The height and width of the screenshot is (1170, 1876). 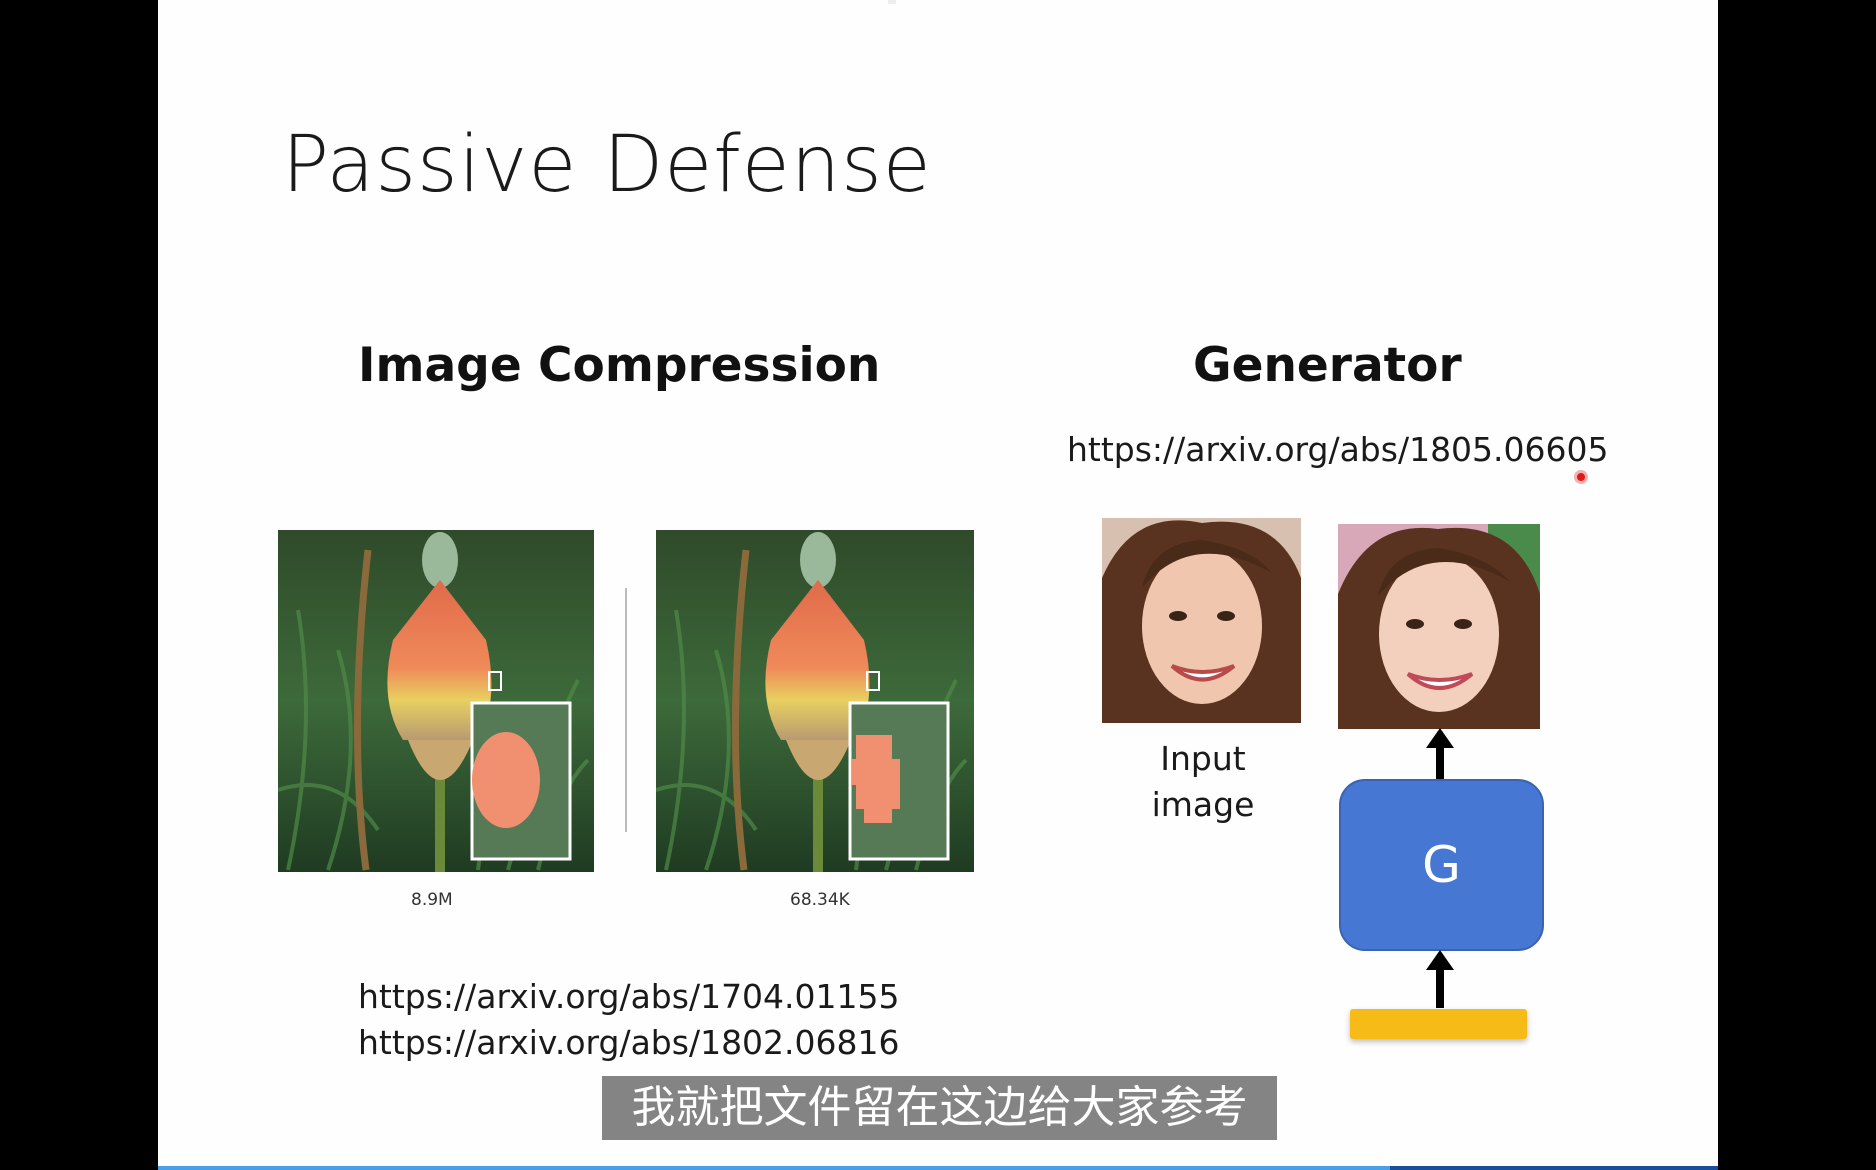 What do you see at coordinates (1439, 626) in the screenshot?
I see `generated-face-image` at bounding box center [1439, 626].